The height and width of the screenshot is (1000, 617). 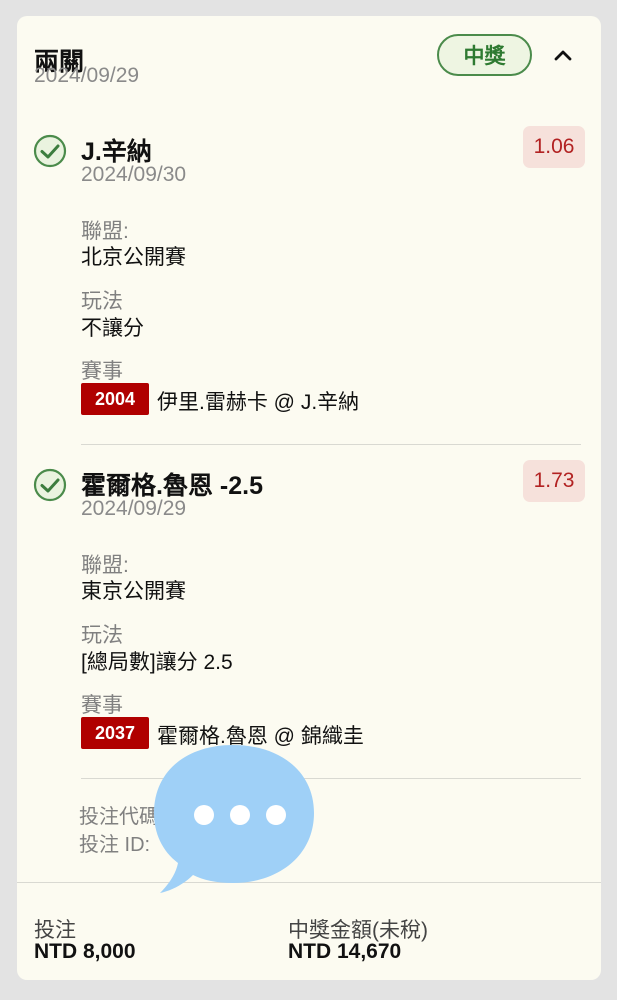 What do you see at coordinates (115, 399) in the screenshot?
I see `match-code-badge: 2004` at bounding box center [115, 399].